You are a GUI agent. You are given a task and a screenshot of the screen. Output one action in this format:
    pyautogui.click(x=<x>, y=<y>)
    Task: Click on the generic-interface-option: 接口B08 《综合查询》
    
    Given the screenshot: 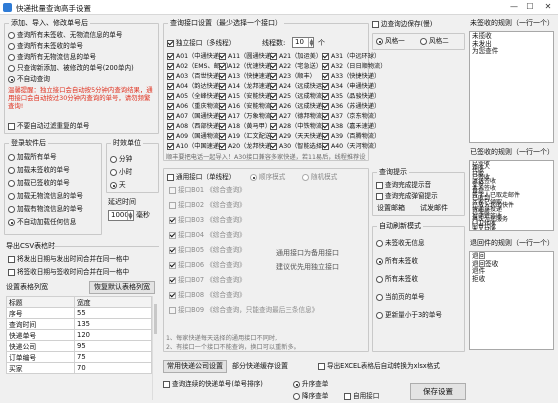 What is the action you would take?
    pyautogui.click(x=207, y=295)
    